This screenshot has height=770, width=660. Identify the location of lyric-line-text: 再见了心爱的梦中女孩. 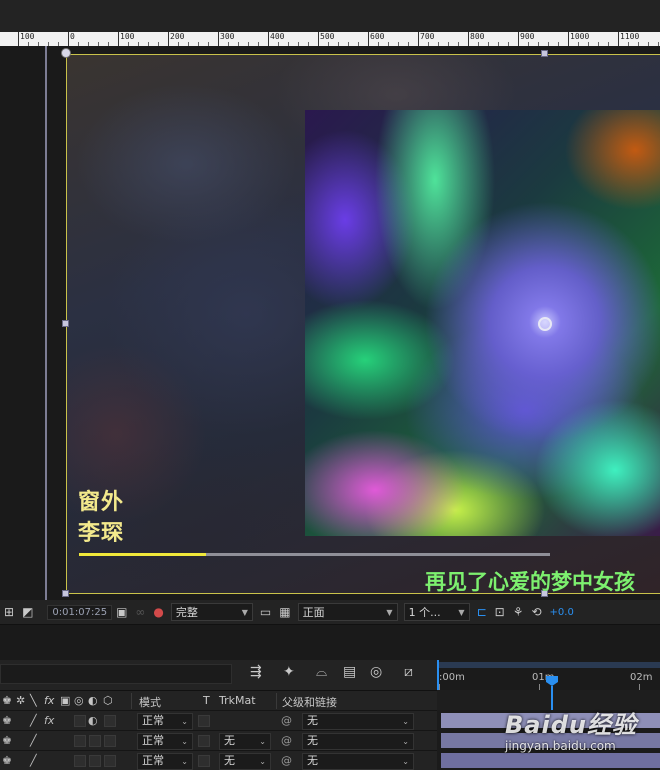
(530, 582).